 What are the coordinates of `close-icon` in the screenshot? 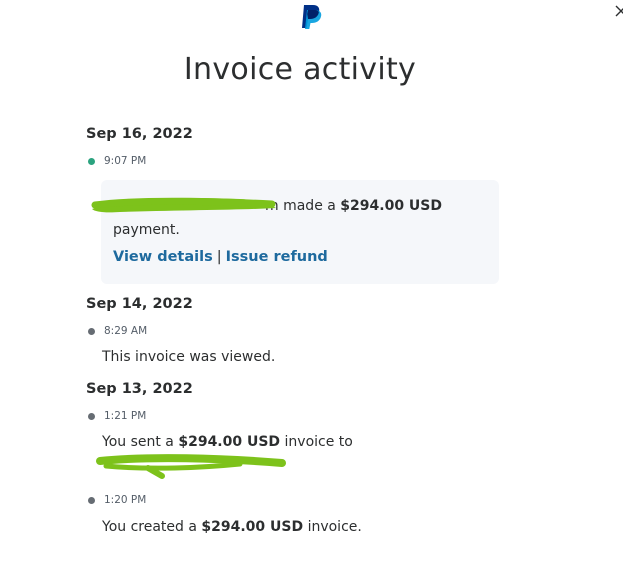 It's located at (618, 11).